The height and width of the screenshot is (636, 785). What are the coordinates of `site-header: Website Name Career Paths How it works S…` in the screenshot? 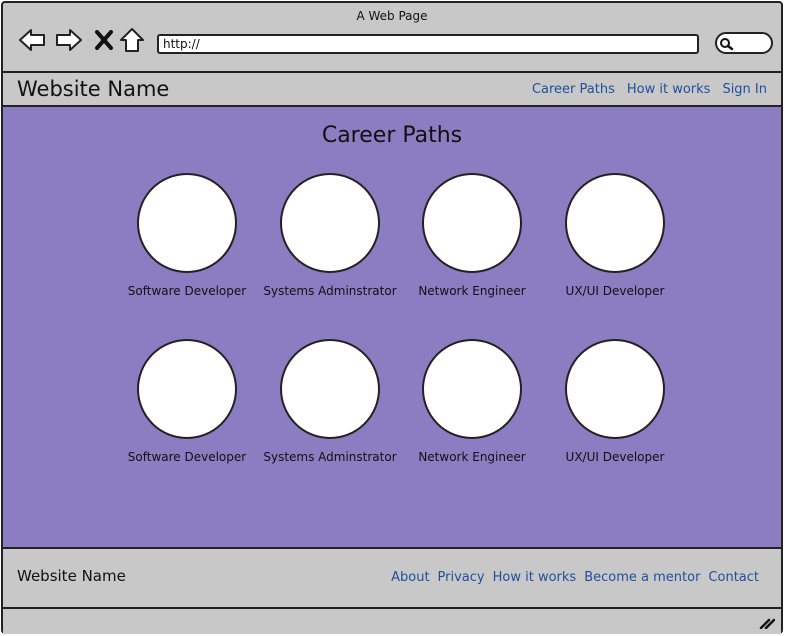 It's located at (392, 89).